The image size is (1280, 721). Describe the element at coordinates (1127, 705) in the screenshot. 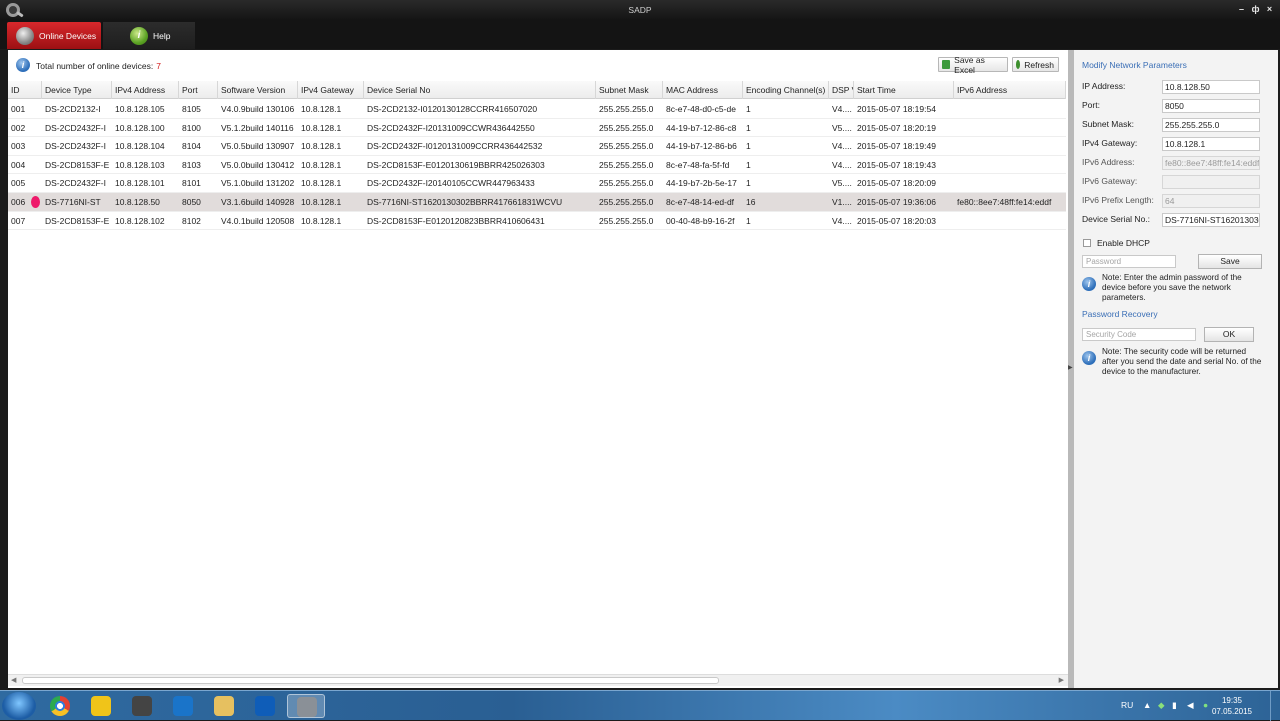

I see `language-indicator: RU` at that location.